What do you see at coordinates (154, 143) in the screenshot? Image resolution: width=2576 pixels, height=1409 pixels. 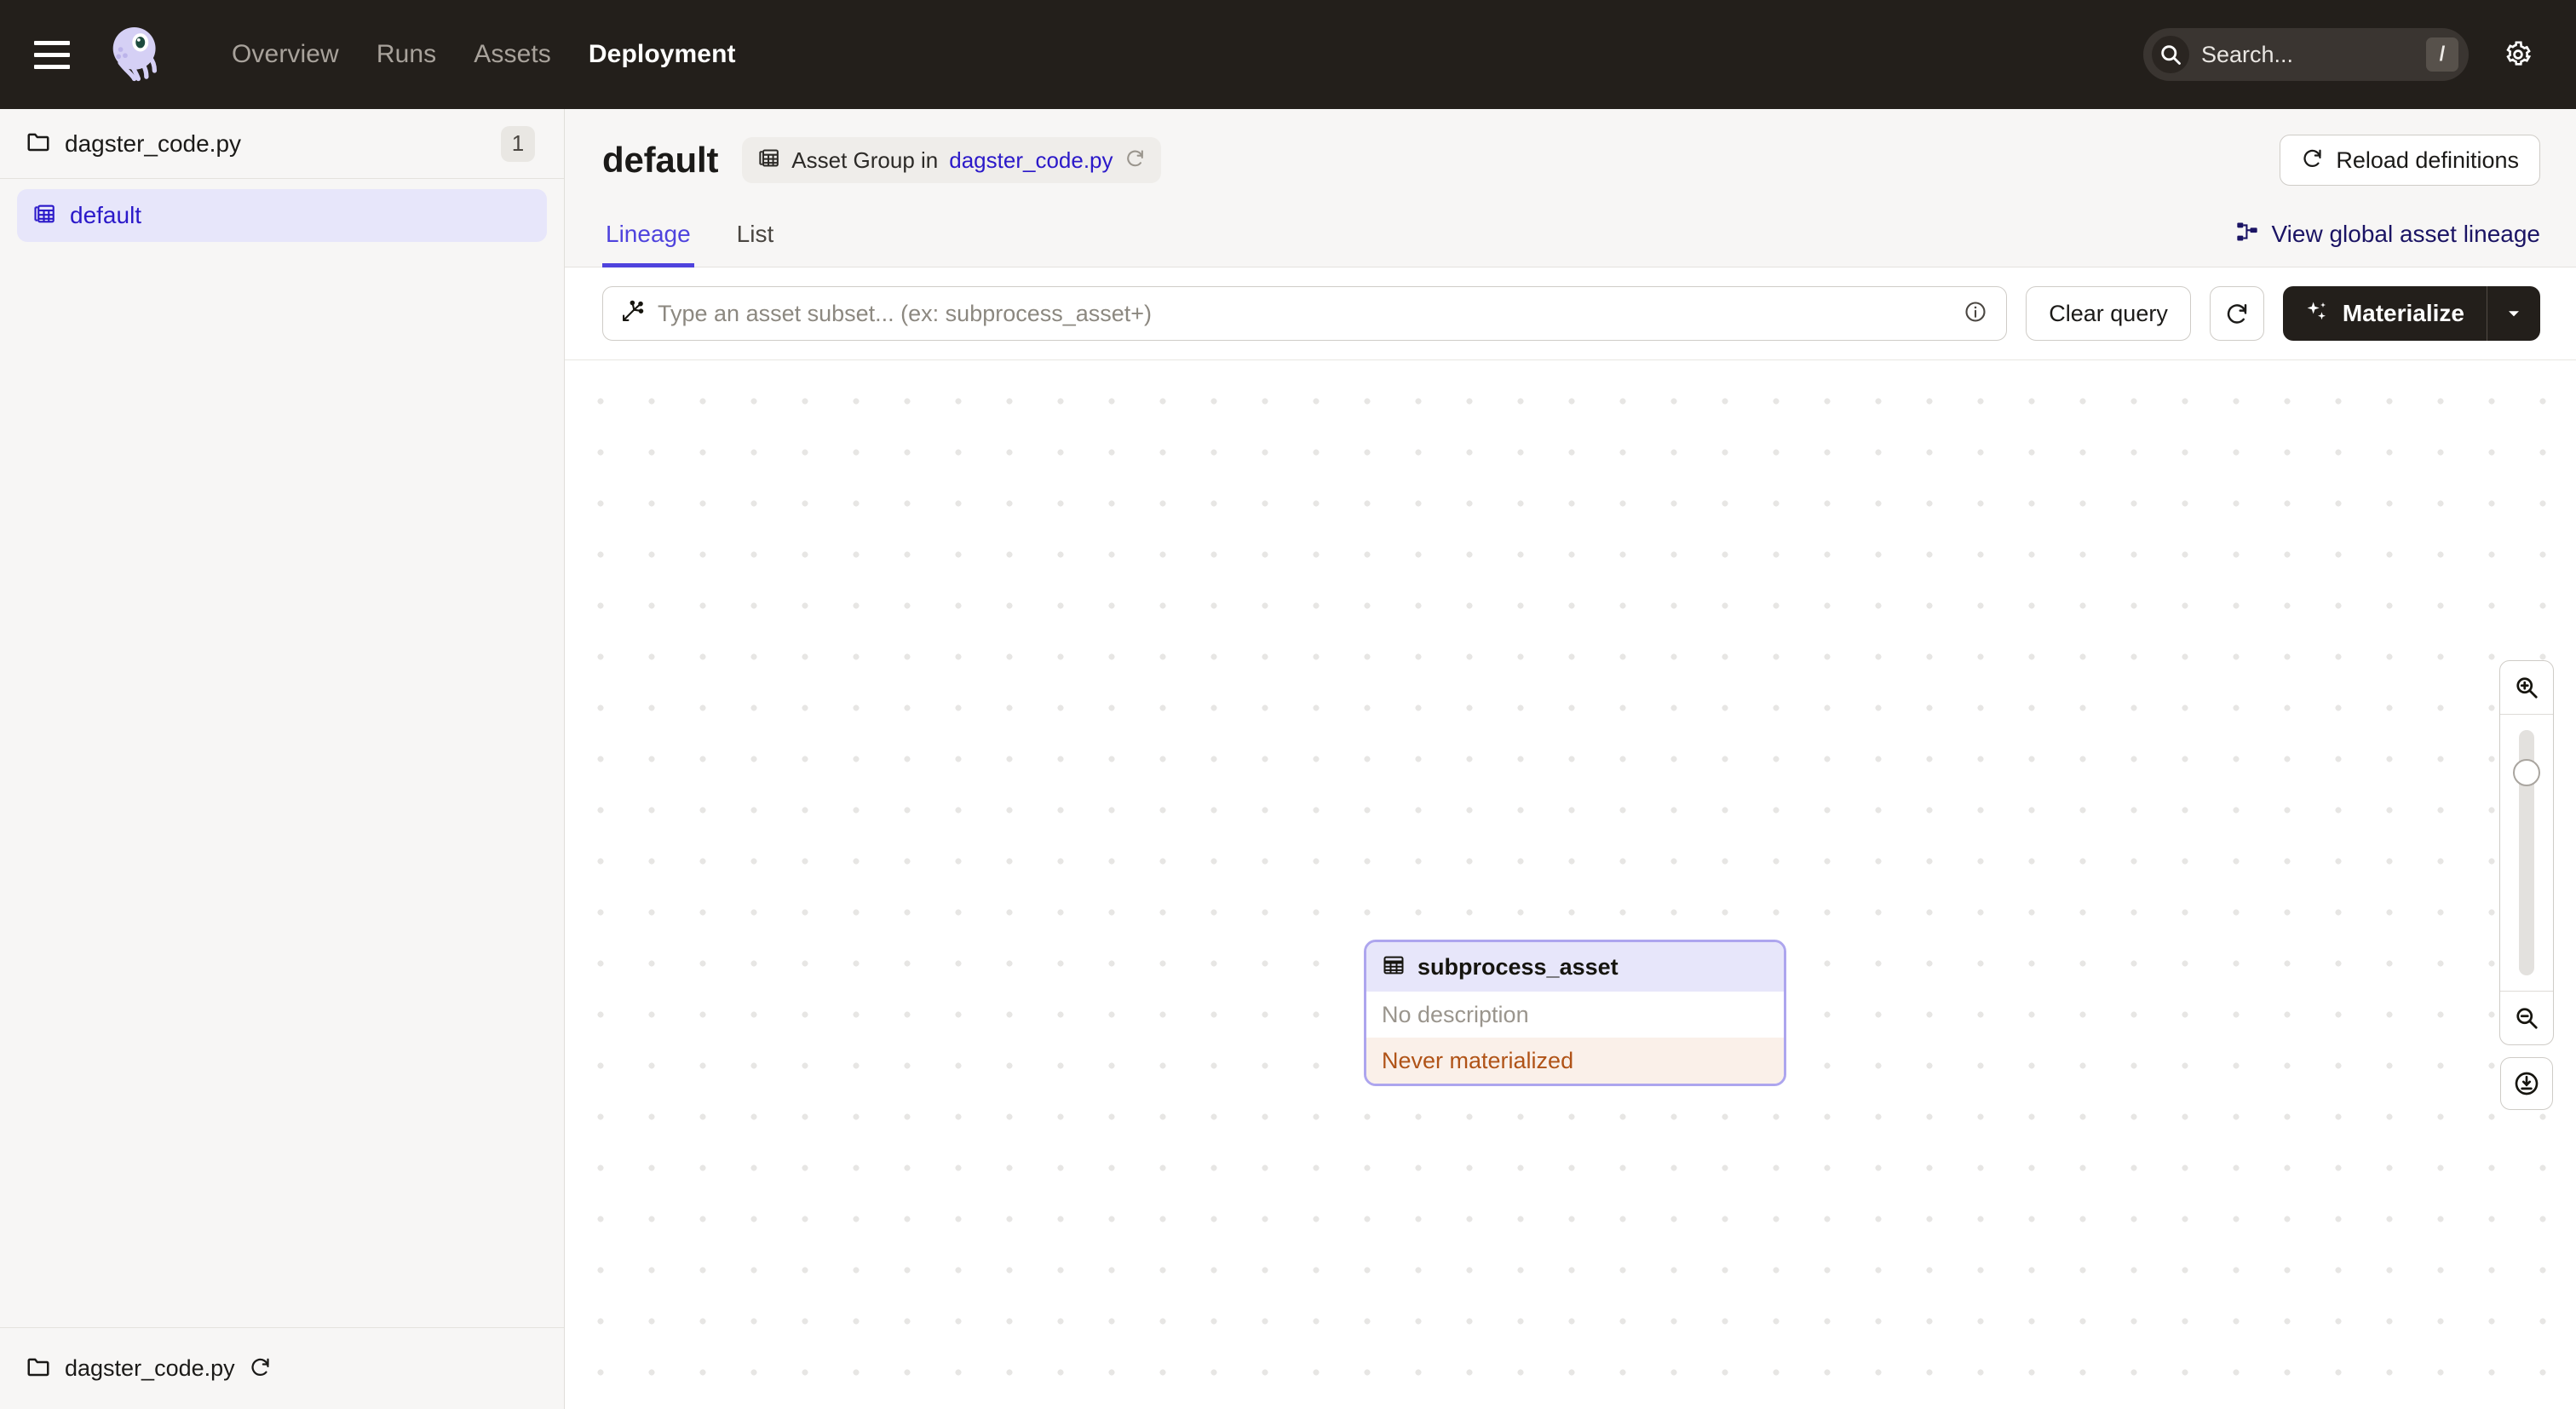 I see `sidebar-repository-name: dagster_code.py` at bounding box center [154, 143].